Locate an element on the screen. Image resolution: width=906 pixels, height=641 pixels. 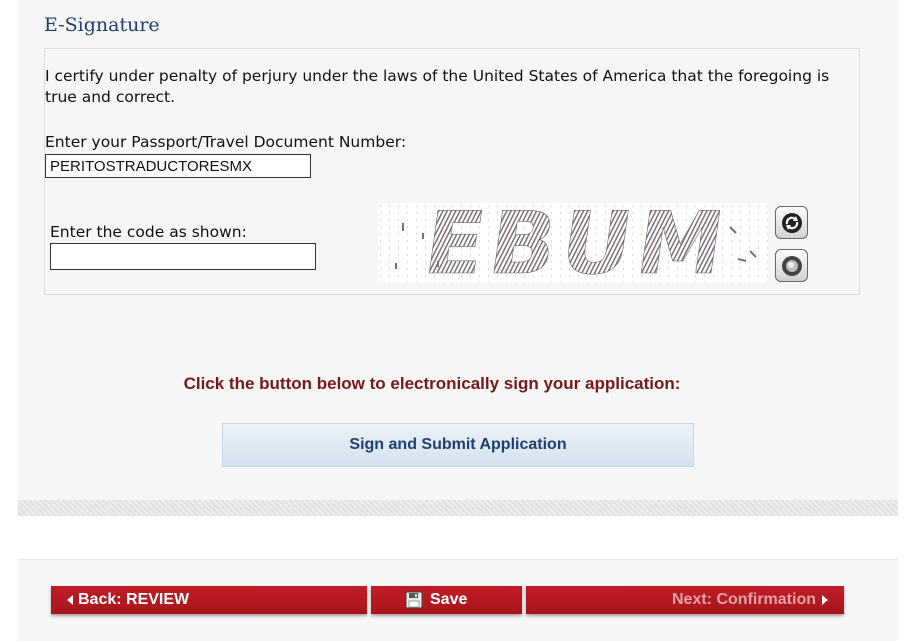
next-button: Next: Confirmation is located at coordinates (685, 600).